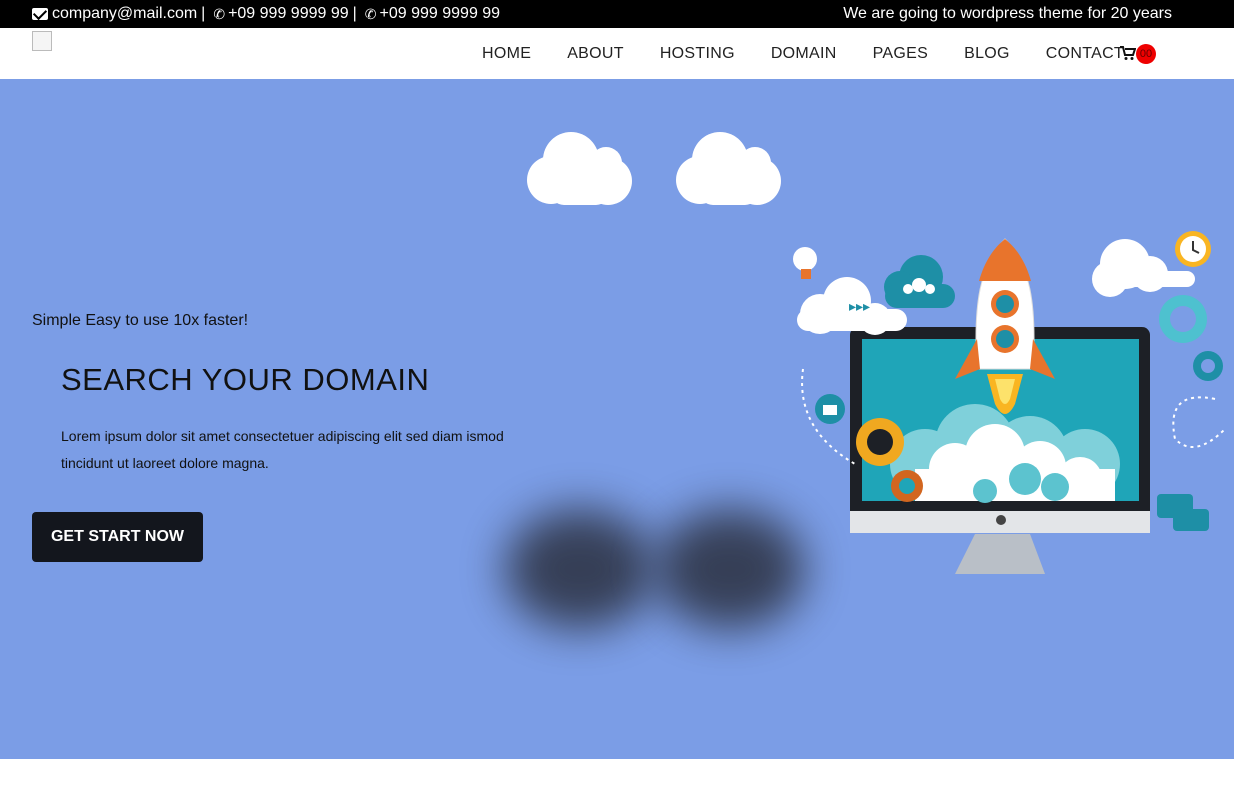 Image resolution: width=1234 pixels, height=800 pixels. I want to click on cart-icon, so click(1128, 53).